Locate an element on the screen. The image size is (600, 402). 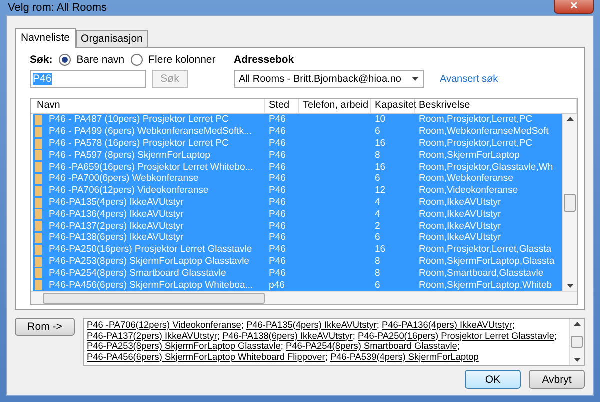
room-link: P46-PA456(6pers) SkjermForLaptop Whiteboard Flippover is located at coordinates (206, 357).